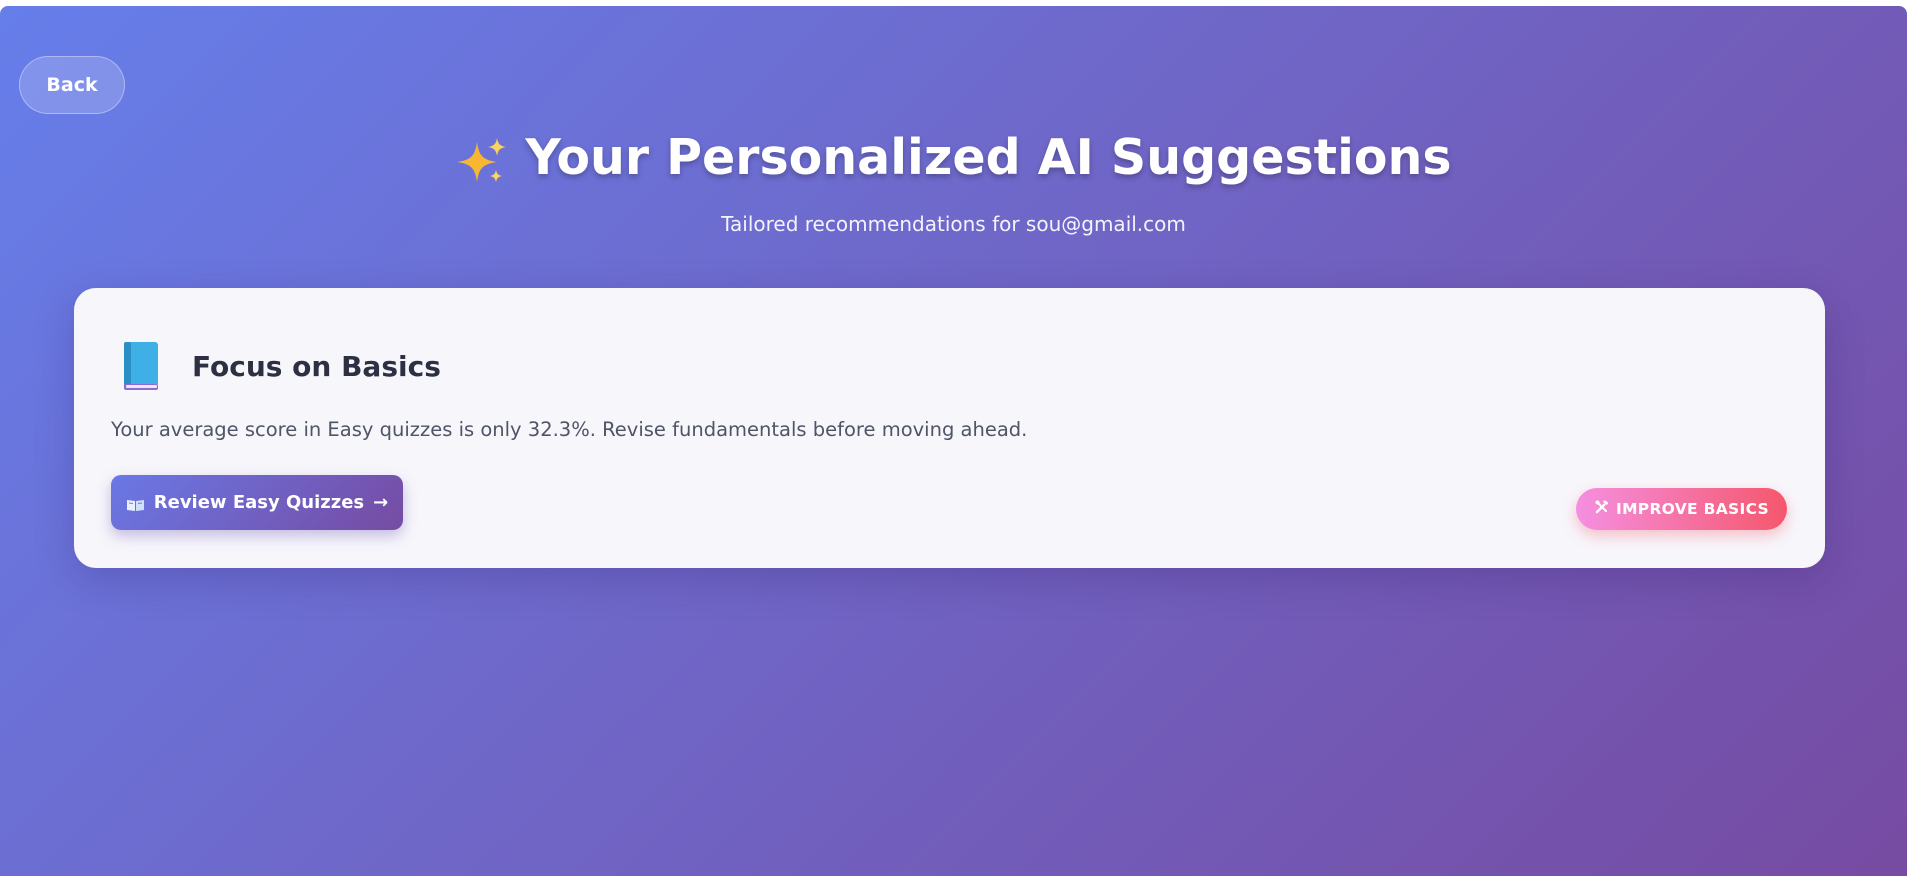 The width and height of the screenshot is (1907, 876). Describe the element at coordinates (316, 366) in the screenshot. I see `suggestion-title: Focus on Basics` at that location.